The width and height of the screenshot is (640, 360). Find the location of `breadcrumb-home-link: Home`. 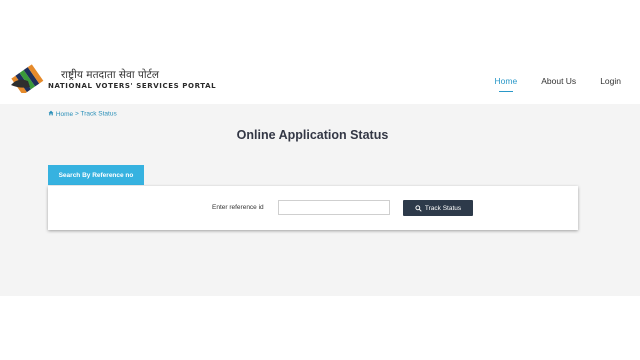

breadcrumb-home-link: Home is located at coordinates (61, 114).